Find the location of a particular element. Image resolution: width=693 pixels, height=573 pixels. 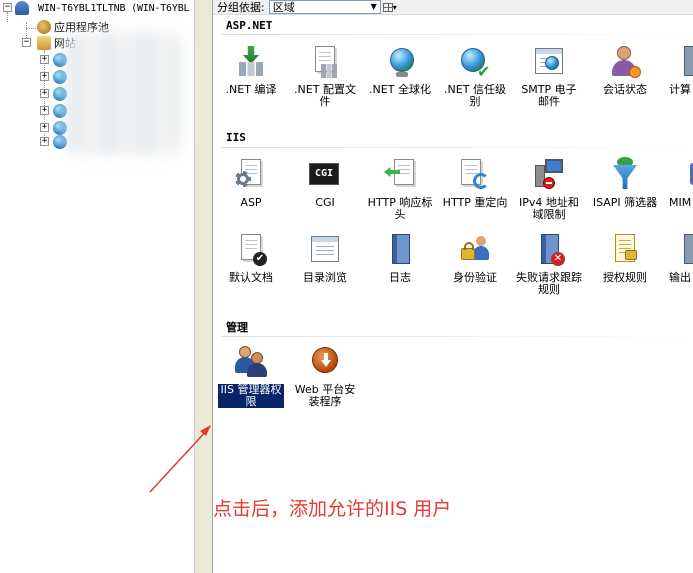

annotation-arrow-line is located at coordinates (179, 460).